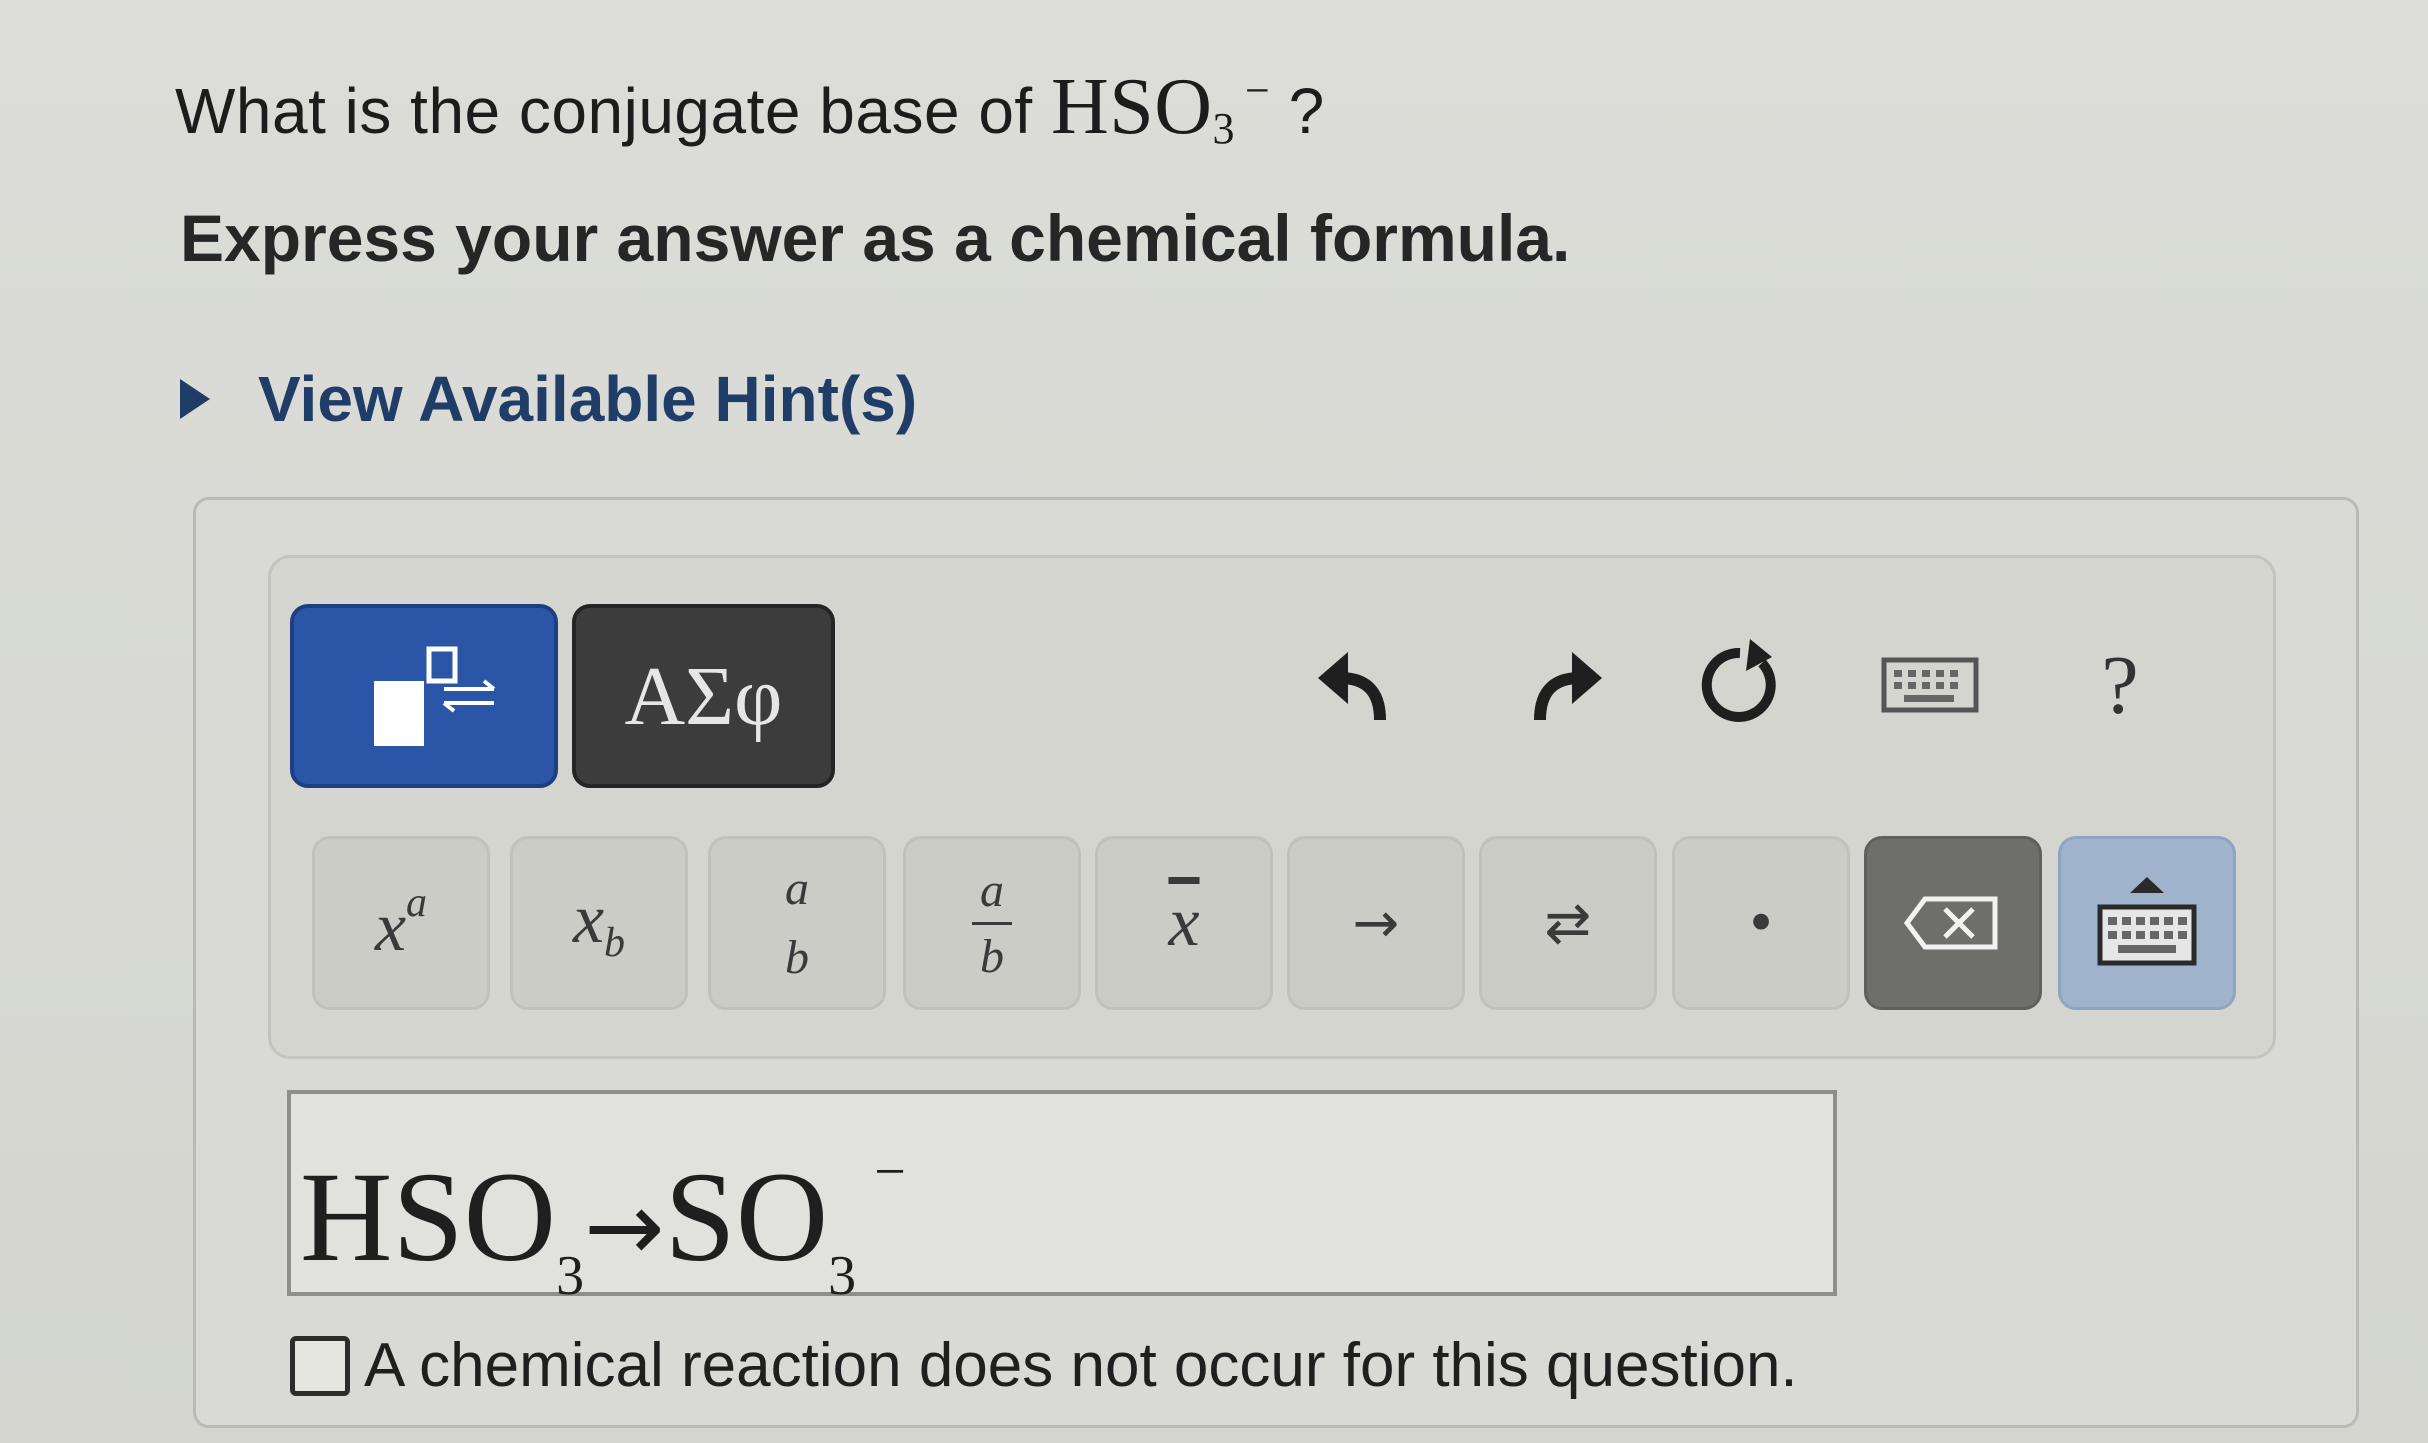 The width and height of the screenshot is (2428, 1443). What do you see at coordinates (1950, 923) in the screenshot?
I see `backspace-icon` at bounding box center [1950, 923].